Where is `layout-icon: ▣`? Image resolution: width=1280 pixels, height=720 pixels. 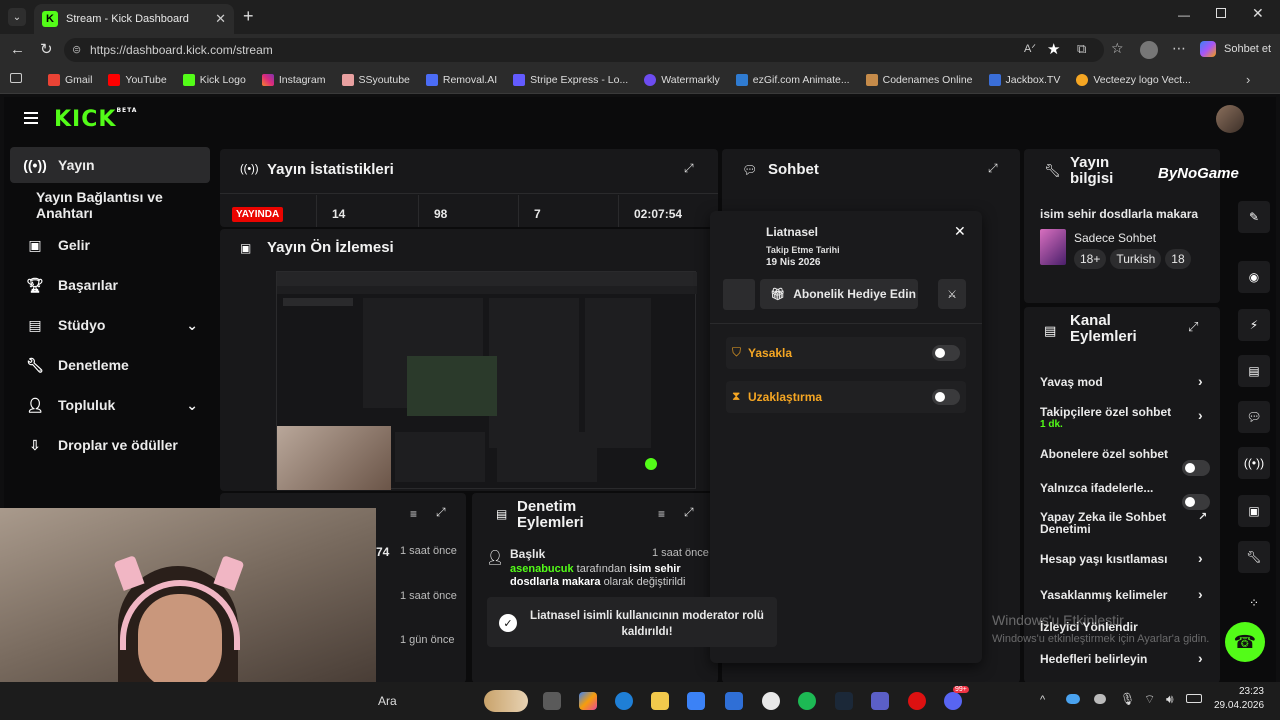 layout-icon: ▣ is located at coordinates (1254, 511).